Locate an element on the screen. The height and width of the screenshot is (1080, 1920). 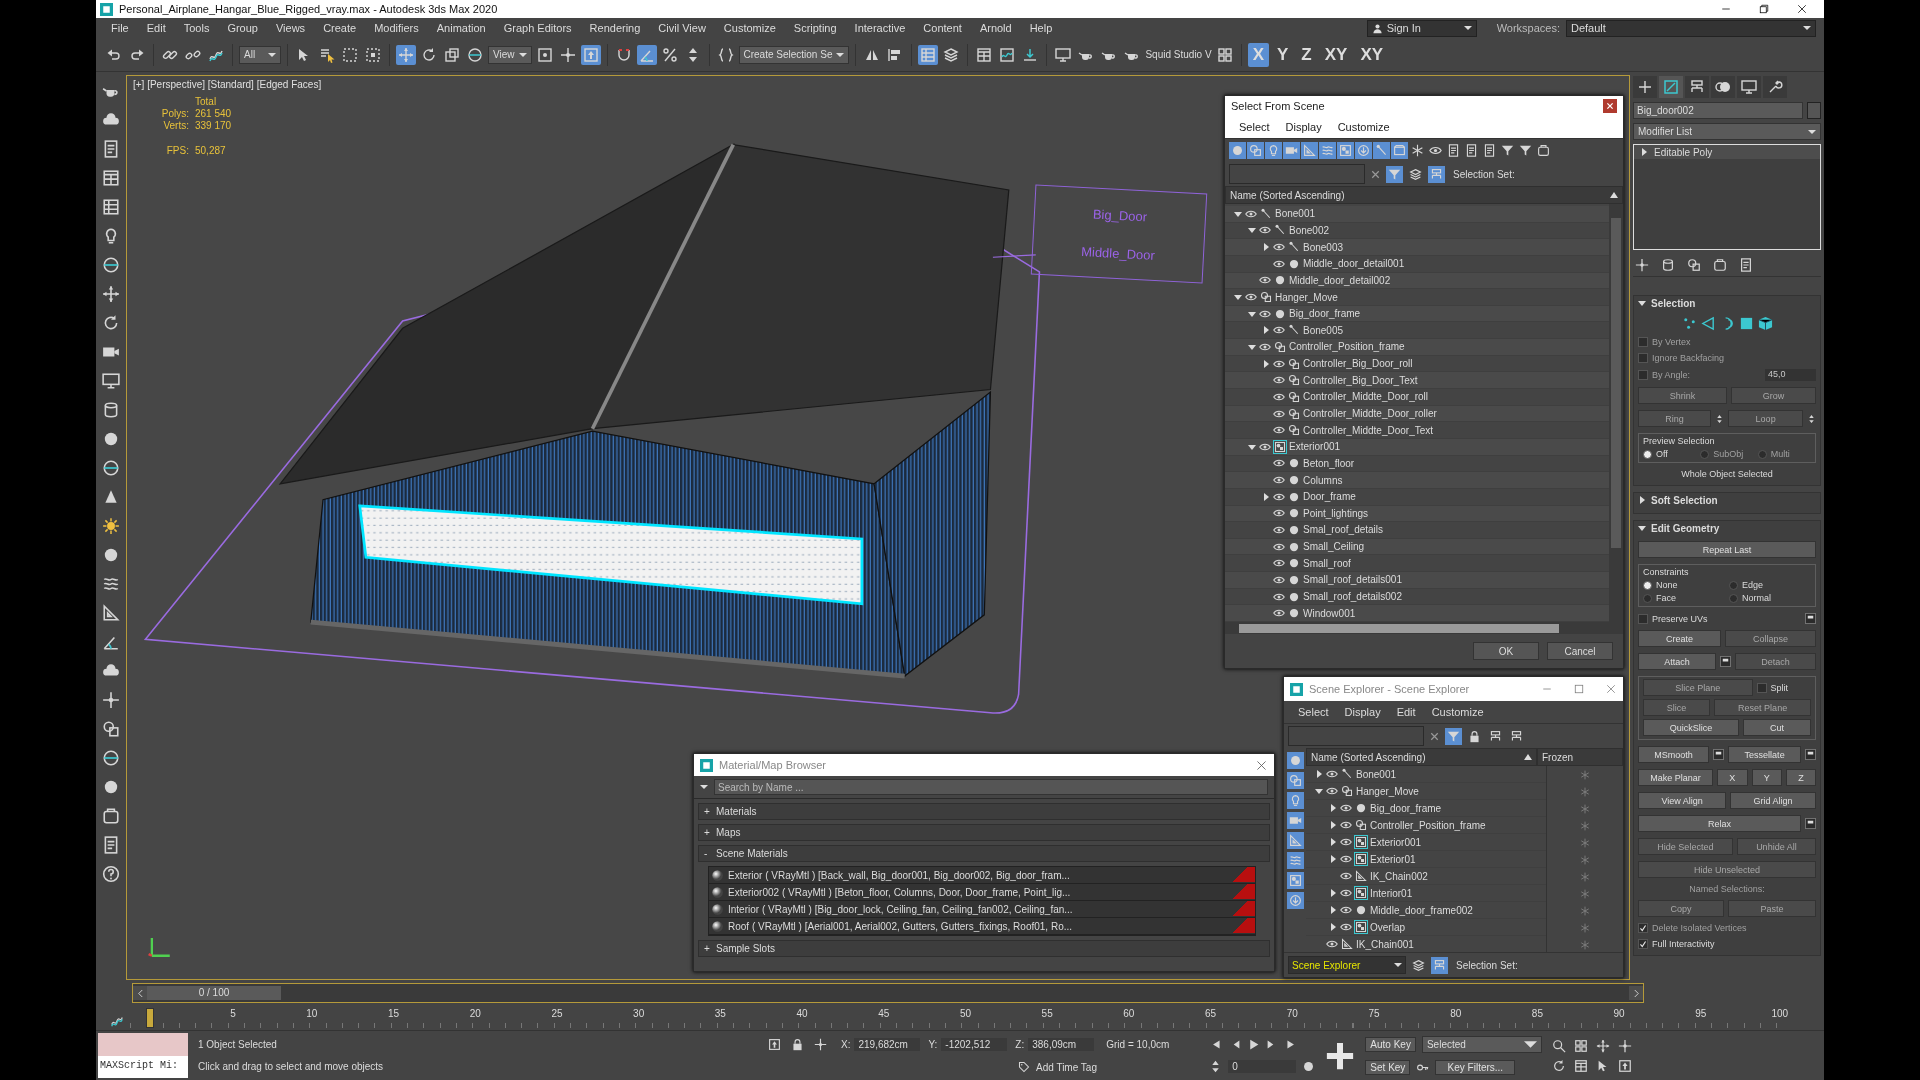
expand-sign: - is located at coordinates (708, 853).